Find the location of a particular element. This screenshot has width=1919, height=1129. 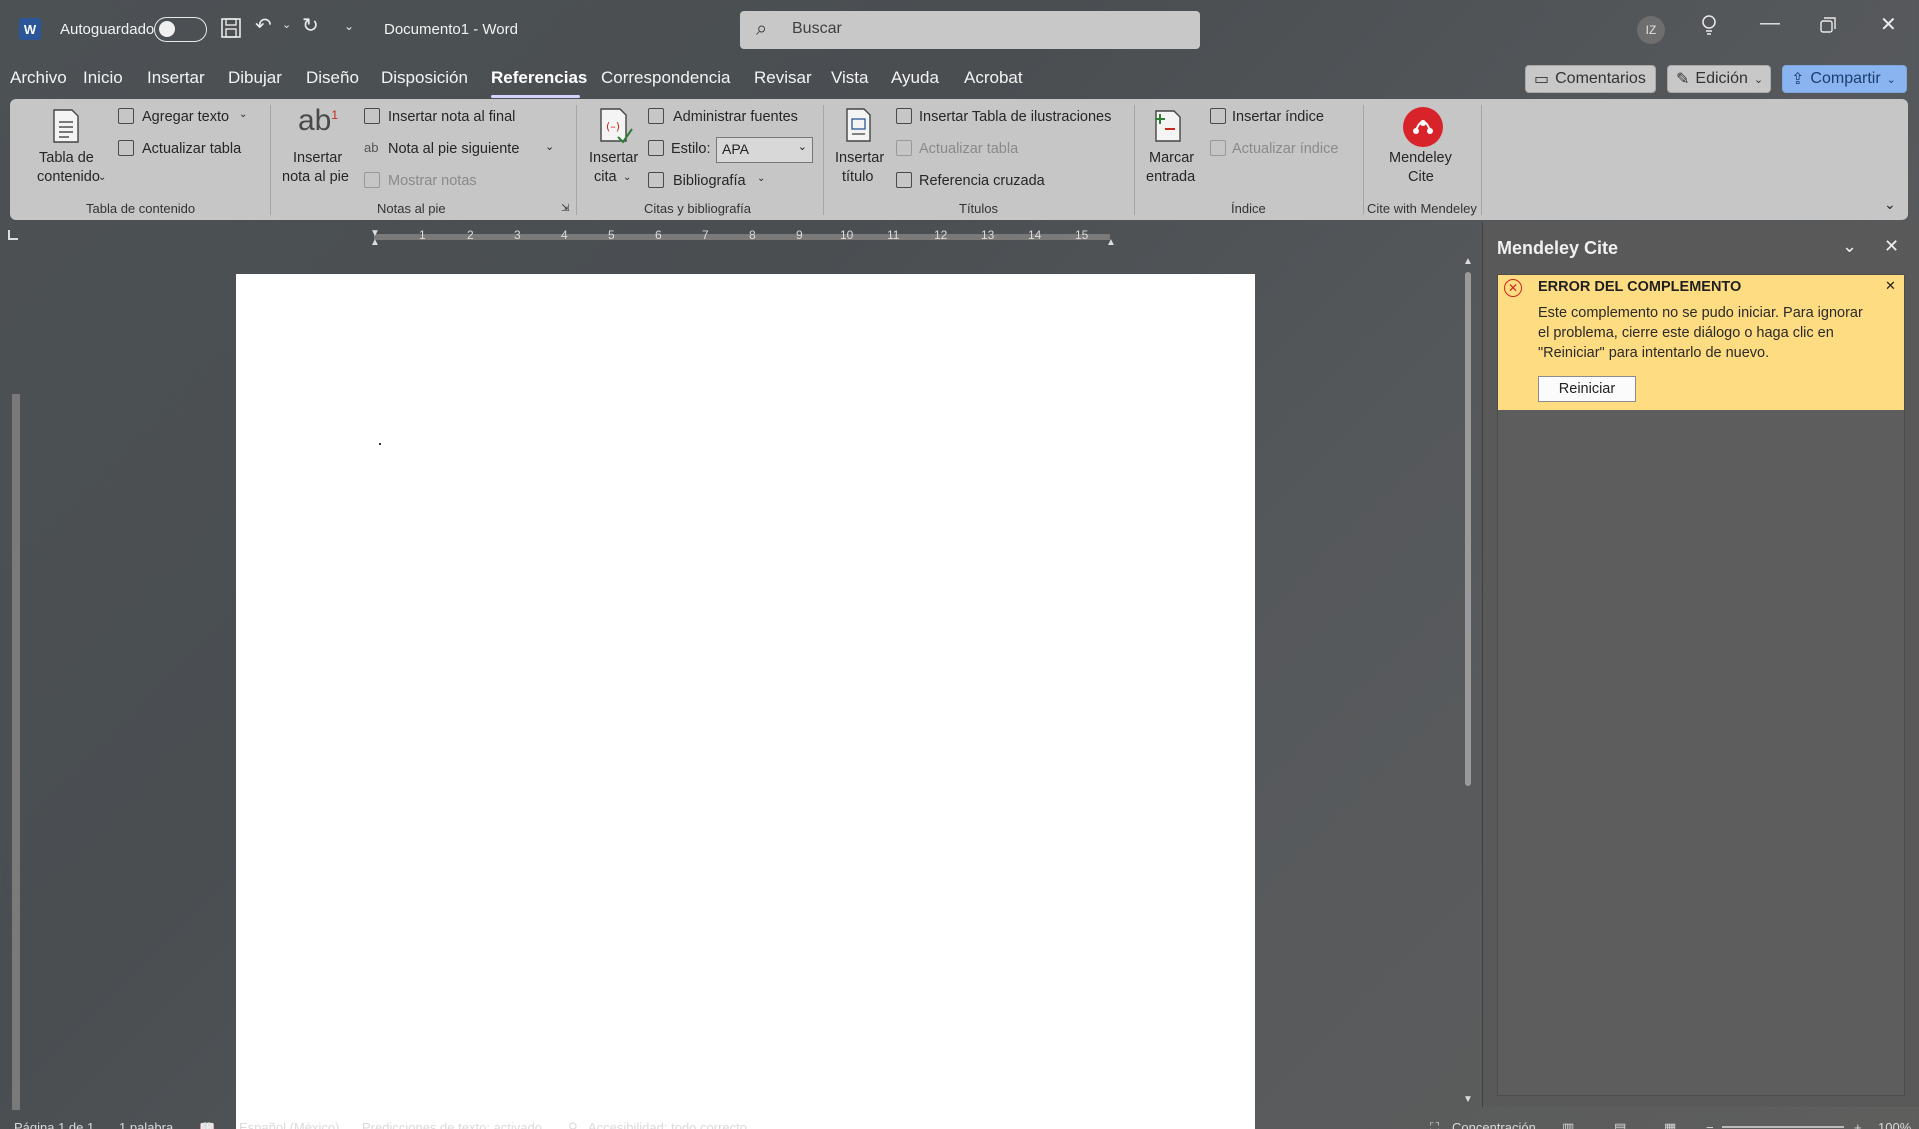

insert-table-of-figures-button: Insertar Tabla de ilustraciones is located at coordinates (1015, 117).